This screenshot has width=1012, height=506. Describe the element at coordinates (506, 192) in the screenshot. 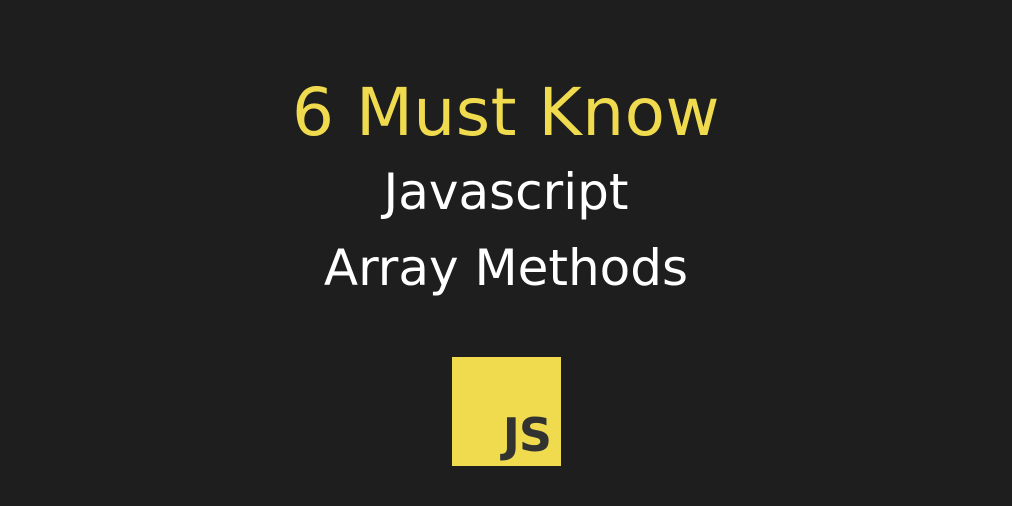

I see `headline-line-1: Javascript` at that location.